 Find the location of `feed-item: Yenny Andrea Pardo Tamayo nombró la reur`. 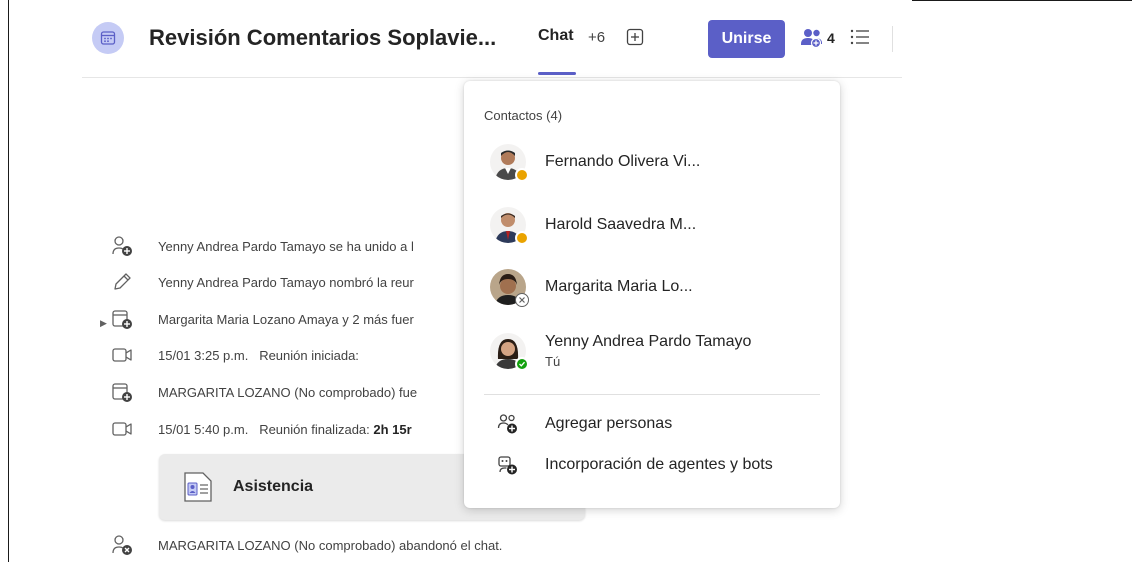

feed-item: Yenny Andrea Pardo Tamayo nombró la reur is located at coordinates (262, 282).